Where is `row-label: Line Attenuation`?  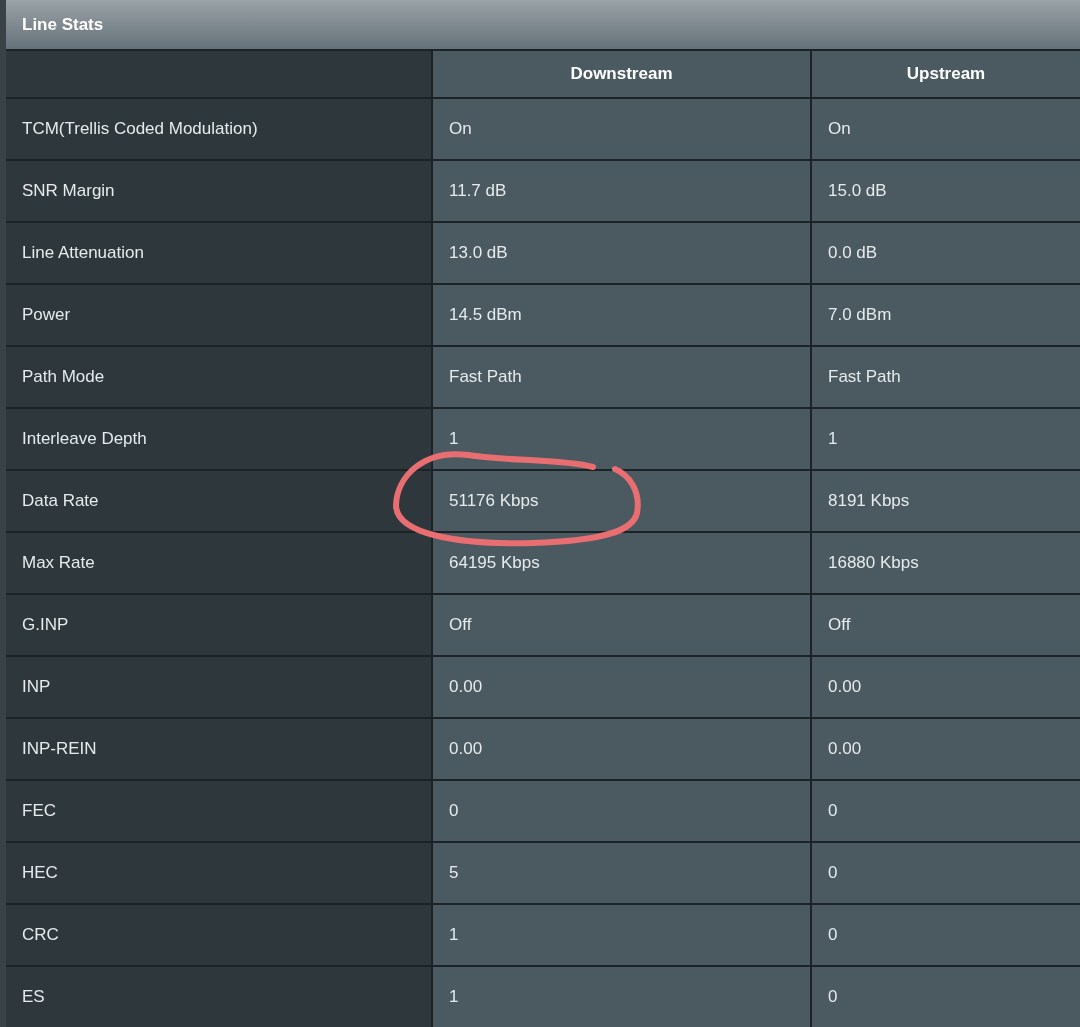
row-label: Line Attenuation is located at coordinates (218, 253).